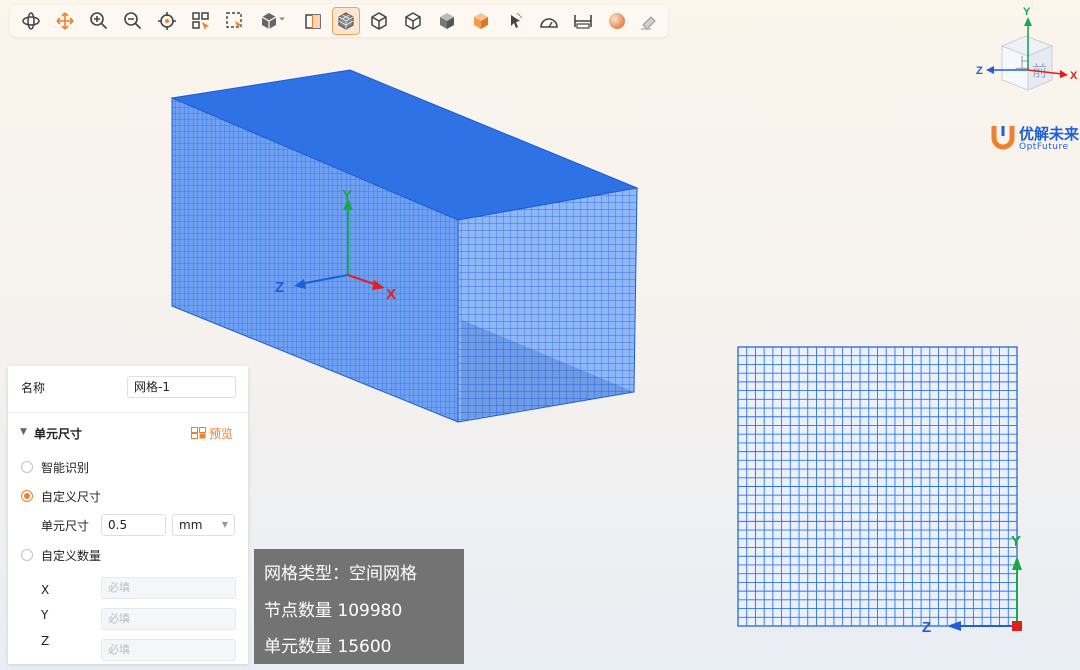 This screenshot has width=1080, height=670. I want to click on brand-logo: 优解未来 OptFuture, so click(1035, 140).